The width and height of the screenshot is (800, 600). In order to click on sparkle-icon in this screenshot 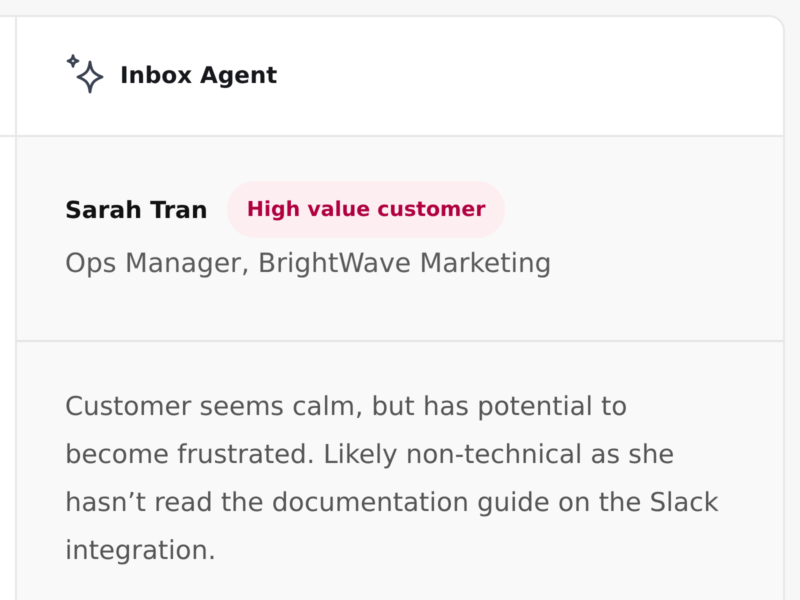, I will do `click(85, 74)`.